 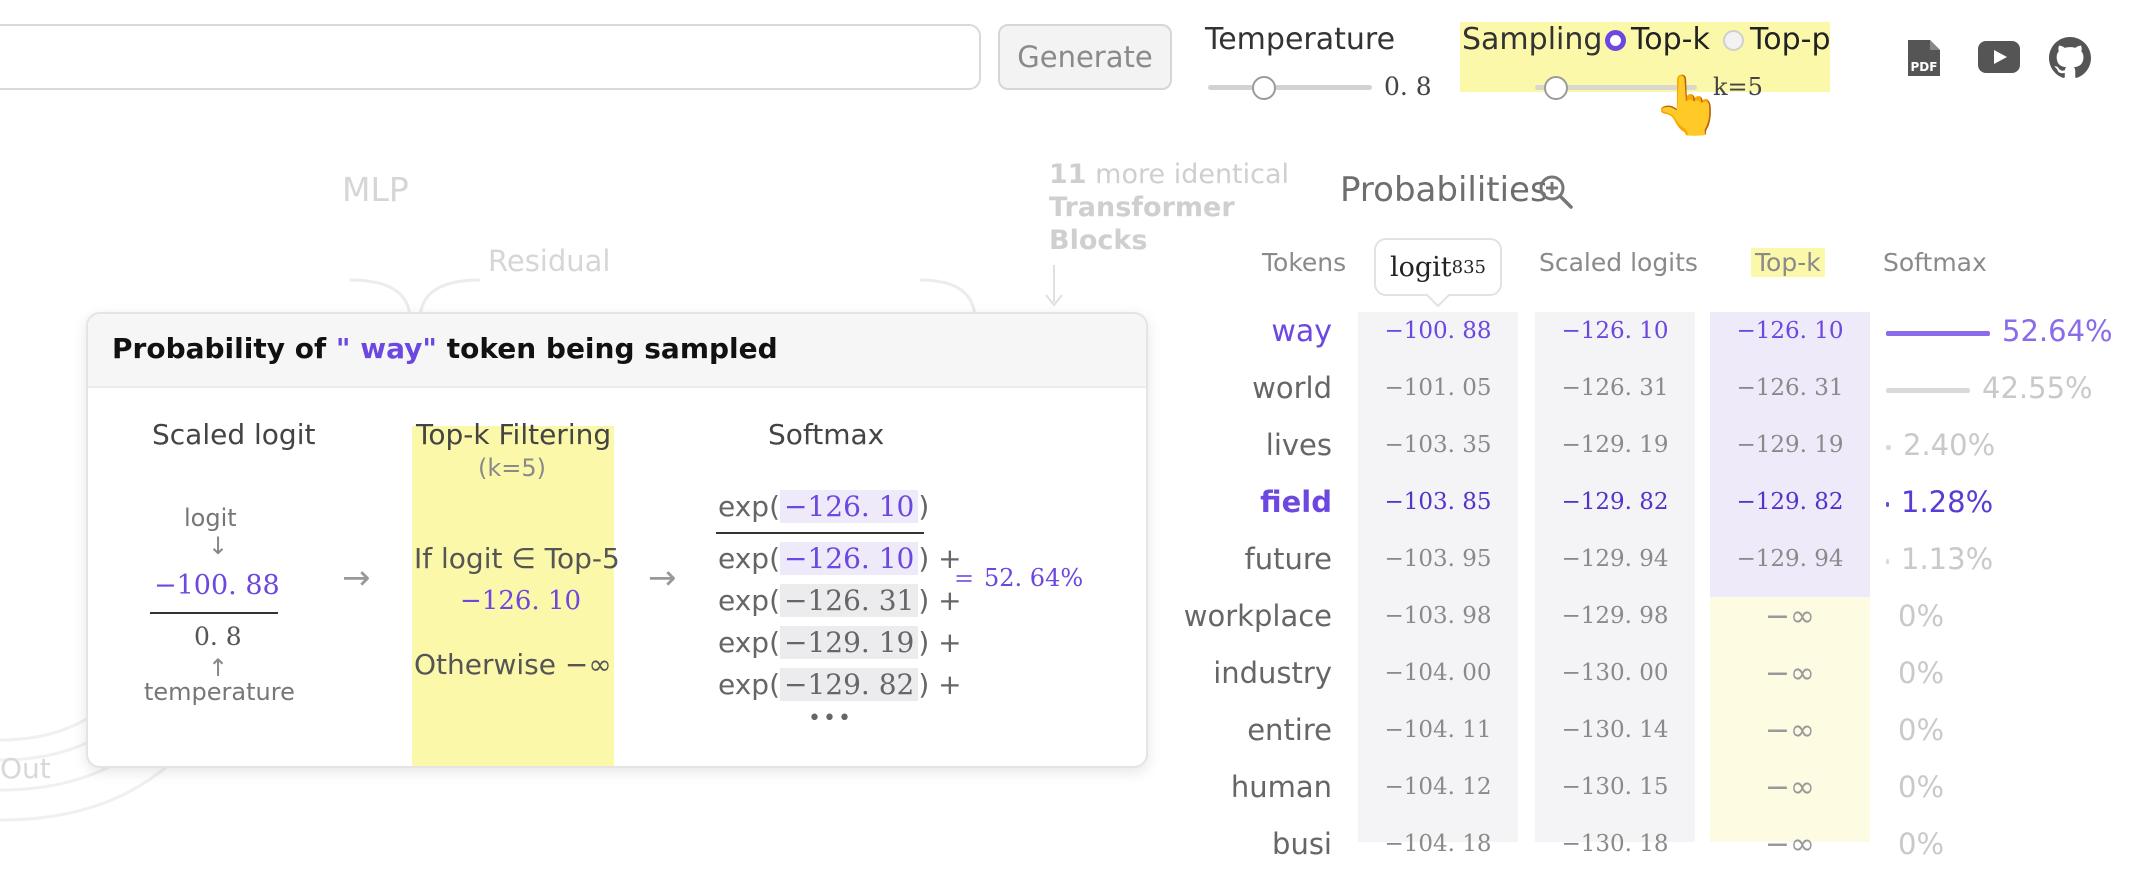 I want to click on temperature-value: 0. 8, so click(x=1408, y=86).